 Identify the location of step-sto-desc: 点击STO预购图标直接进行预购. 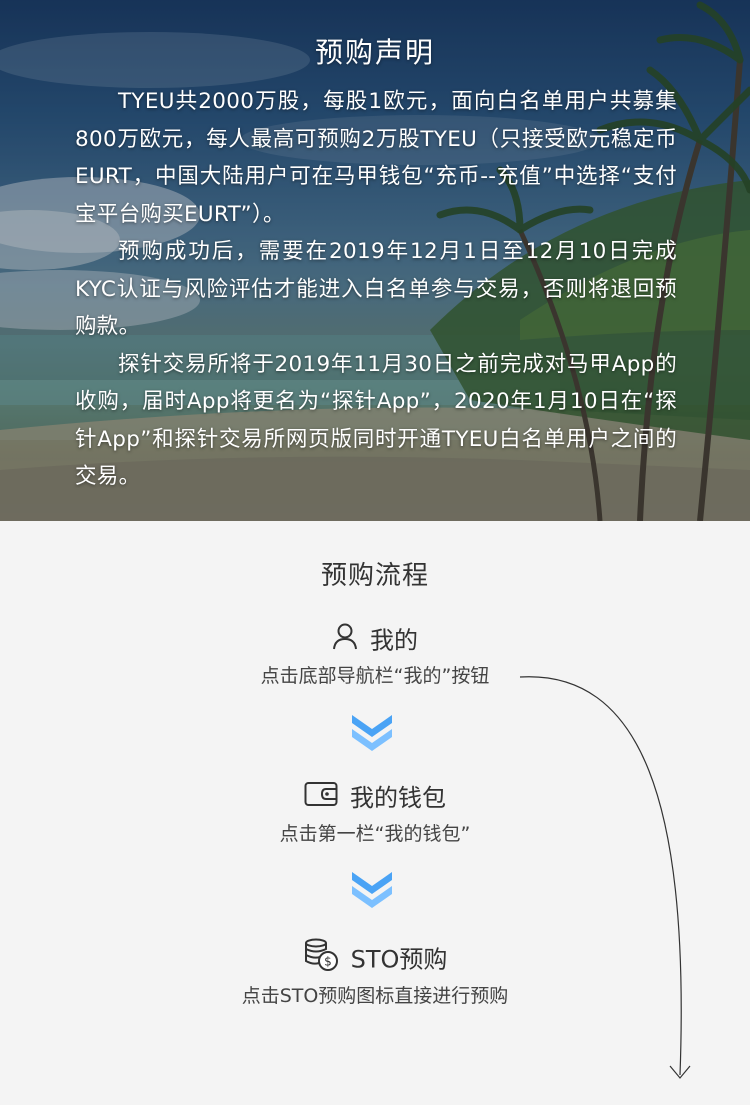
(375, 996).